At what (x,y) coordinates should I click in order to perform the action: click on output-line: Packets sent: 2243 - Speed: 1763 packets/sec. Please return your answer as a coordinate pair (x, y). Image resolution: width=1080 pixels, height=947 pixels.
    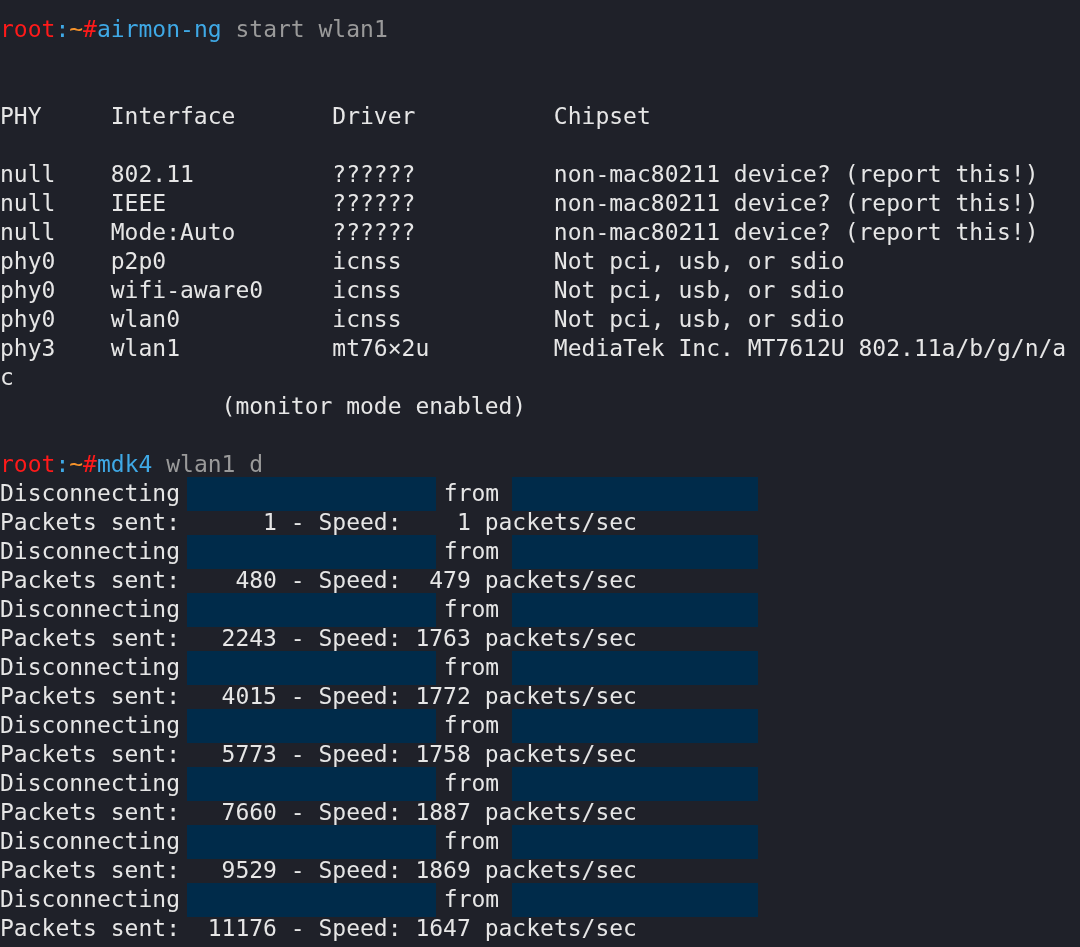
    Looking at the image, I should click on (318, 638).